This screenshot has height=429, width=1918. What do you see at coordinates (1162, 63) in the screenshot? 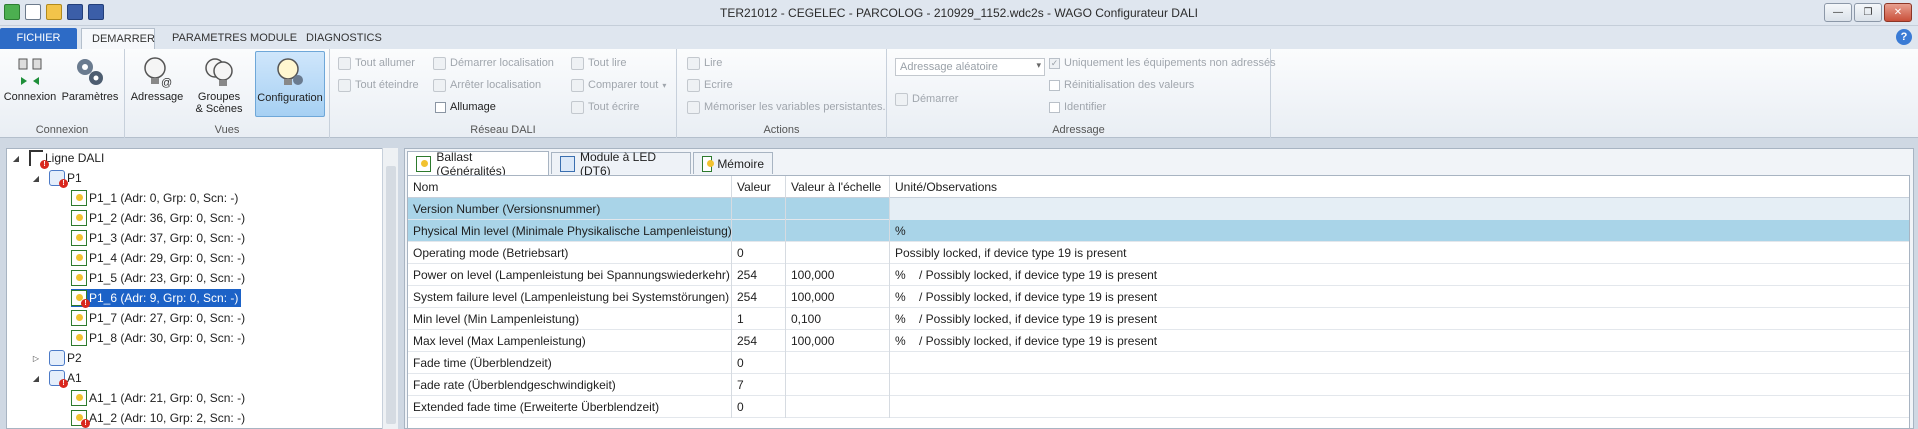
I see `uniquement-non-adresses-checkbox: ✓ Uniquement les équipements non adressés` at bounding box center [1162, 63].